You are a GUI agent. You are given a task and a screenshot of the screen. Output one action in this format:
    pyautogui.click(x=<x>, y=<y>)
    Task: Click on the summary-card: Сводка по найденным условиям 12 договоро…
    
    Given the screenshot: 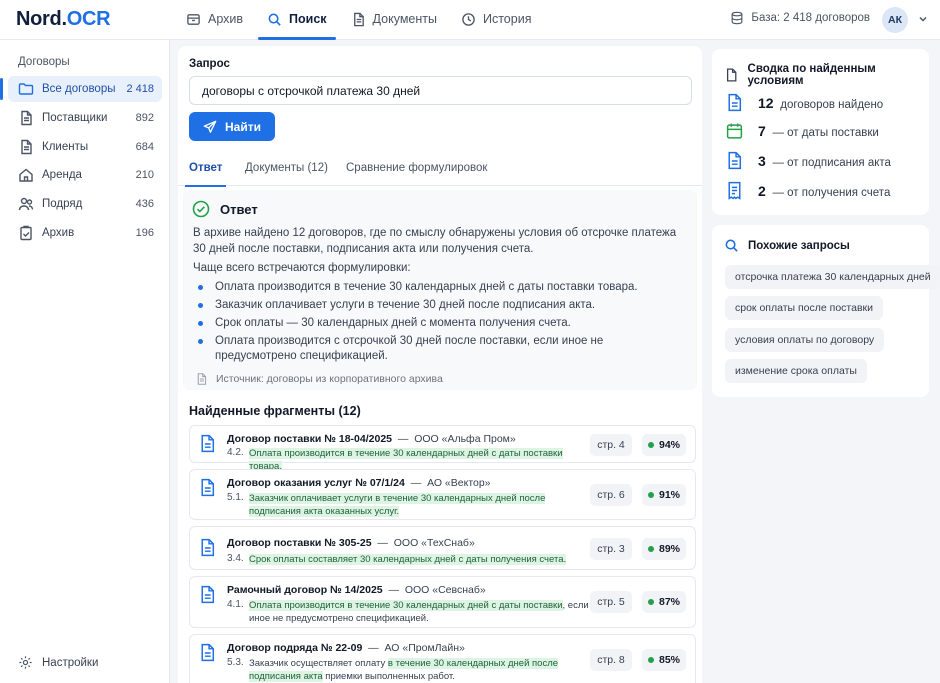 What is the action you would take?
    pyautogui.click(x=820, y=132)
    